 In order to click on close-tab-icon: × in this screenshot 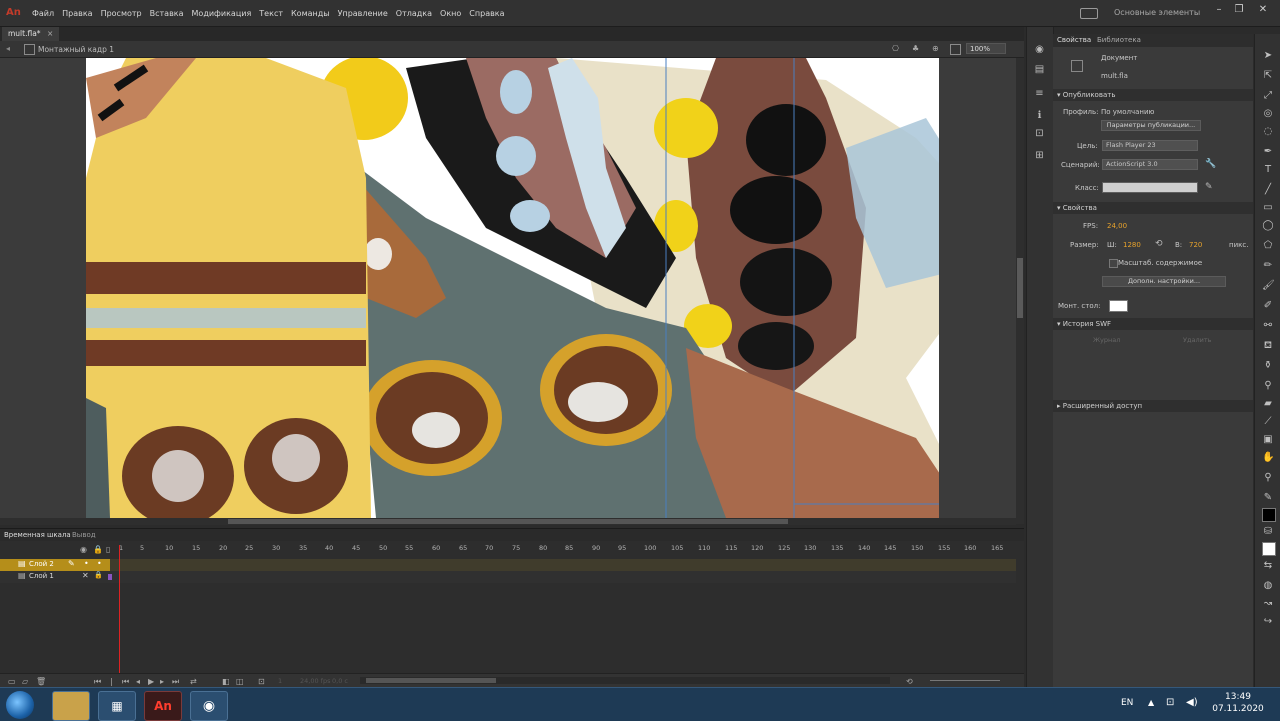, I will do `click(50, 33)`.